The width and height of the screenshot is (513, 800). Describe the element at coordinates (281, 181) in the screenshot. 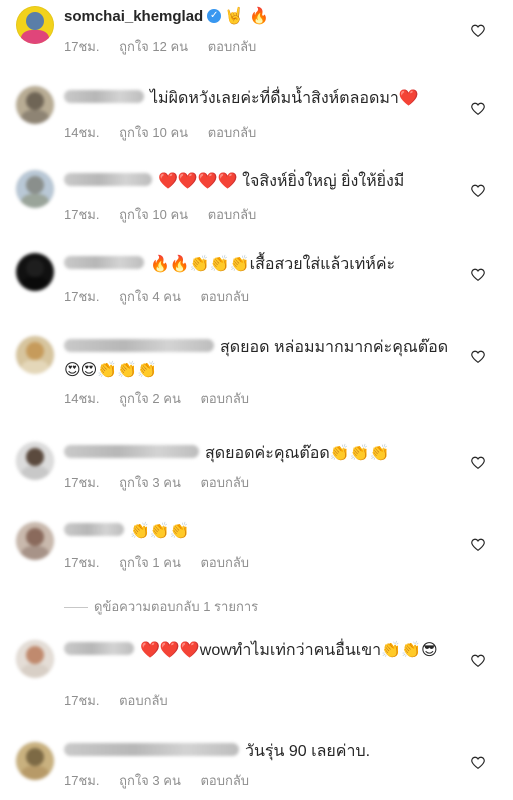

I see `comment-text: ❤️❤️❤️❤️ ใจสิงห์ยิ่งใหญ่ ยิ่งให้ยิ่งมี` at that location.